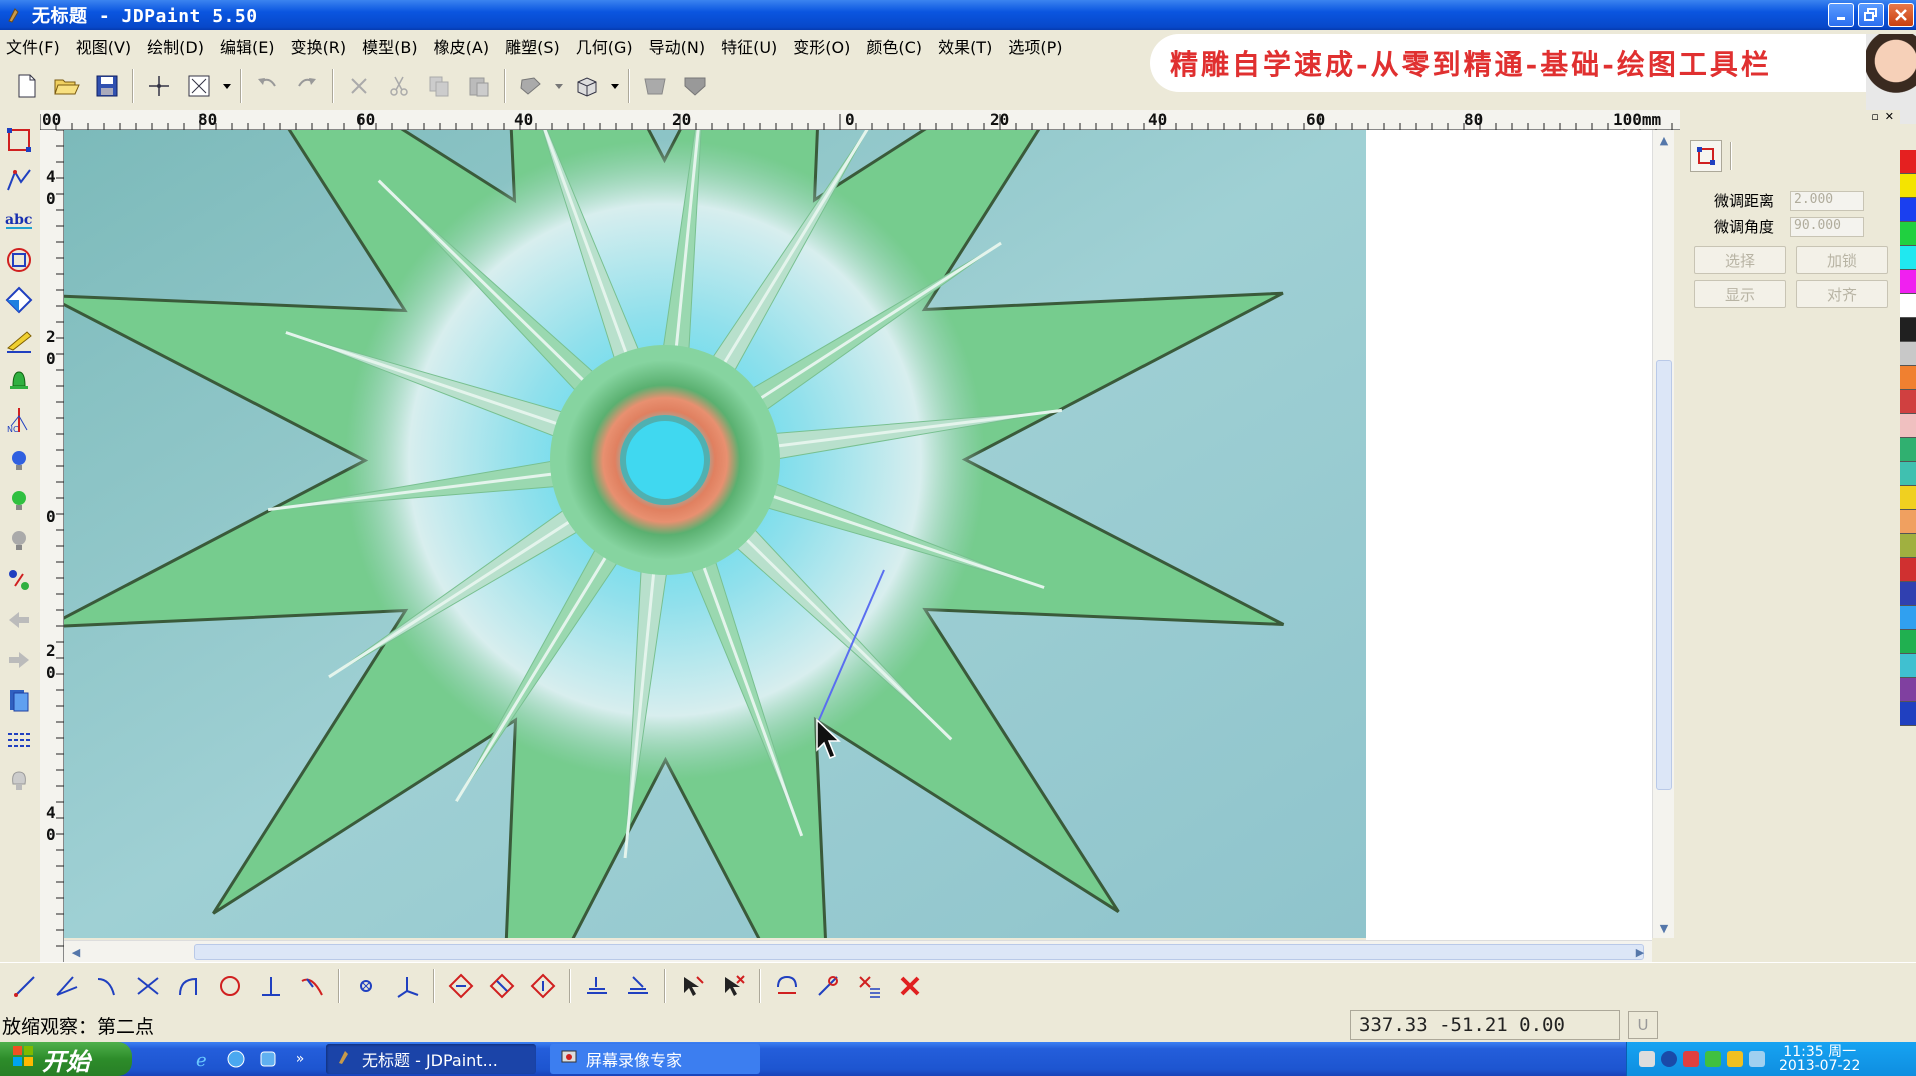 The image size is (1916, 1076). What do you see at coordinates (15, 15) in the screenshot?
I see `app-icon` at bounding box center [15, 15].